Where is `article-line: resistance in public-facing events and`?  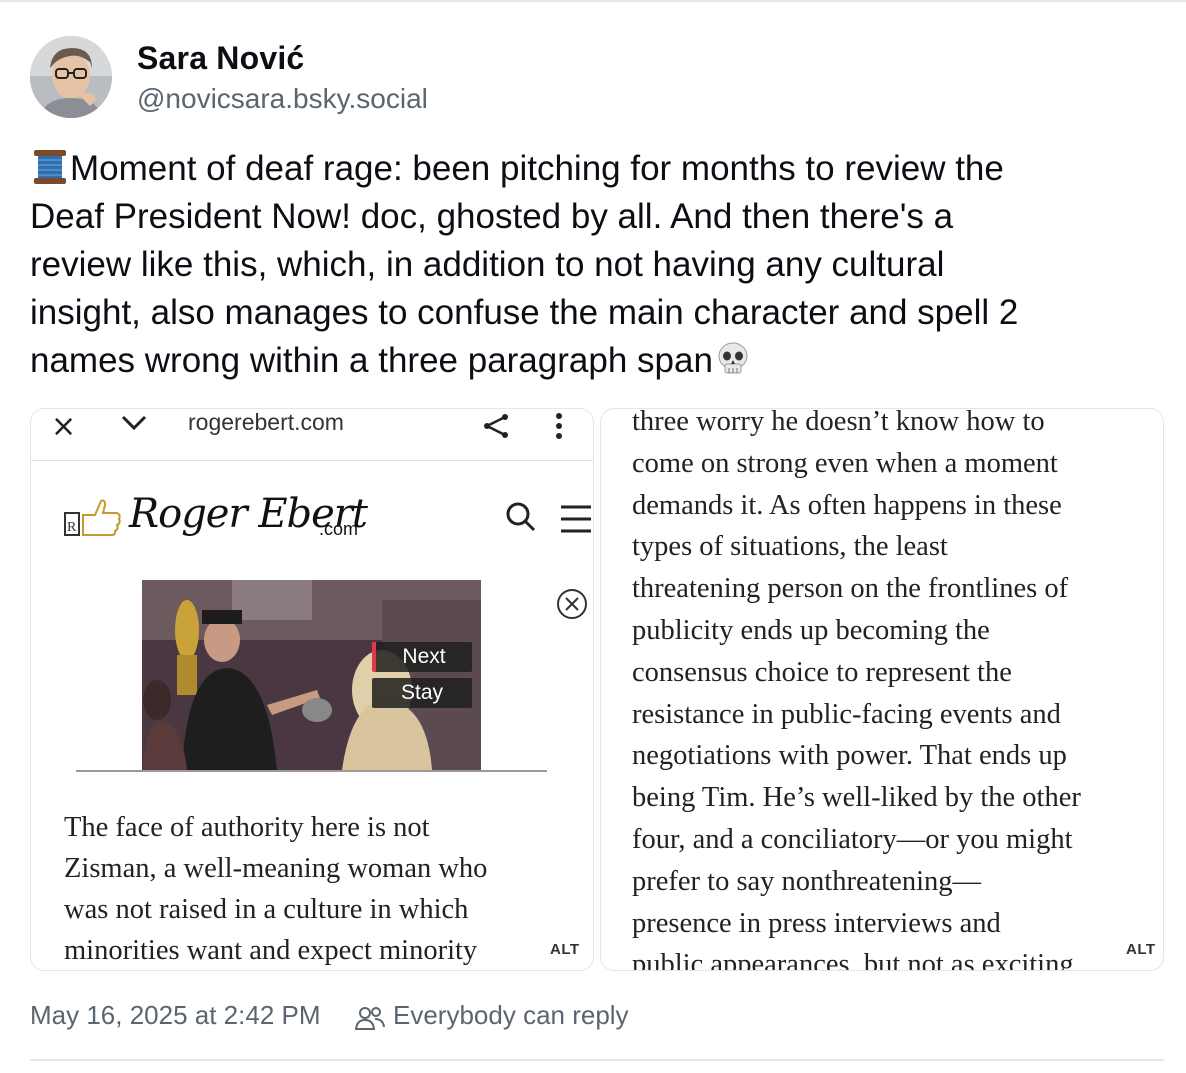 article-line: resistance in public-facing events and is located at coordinates (846, 714).